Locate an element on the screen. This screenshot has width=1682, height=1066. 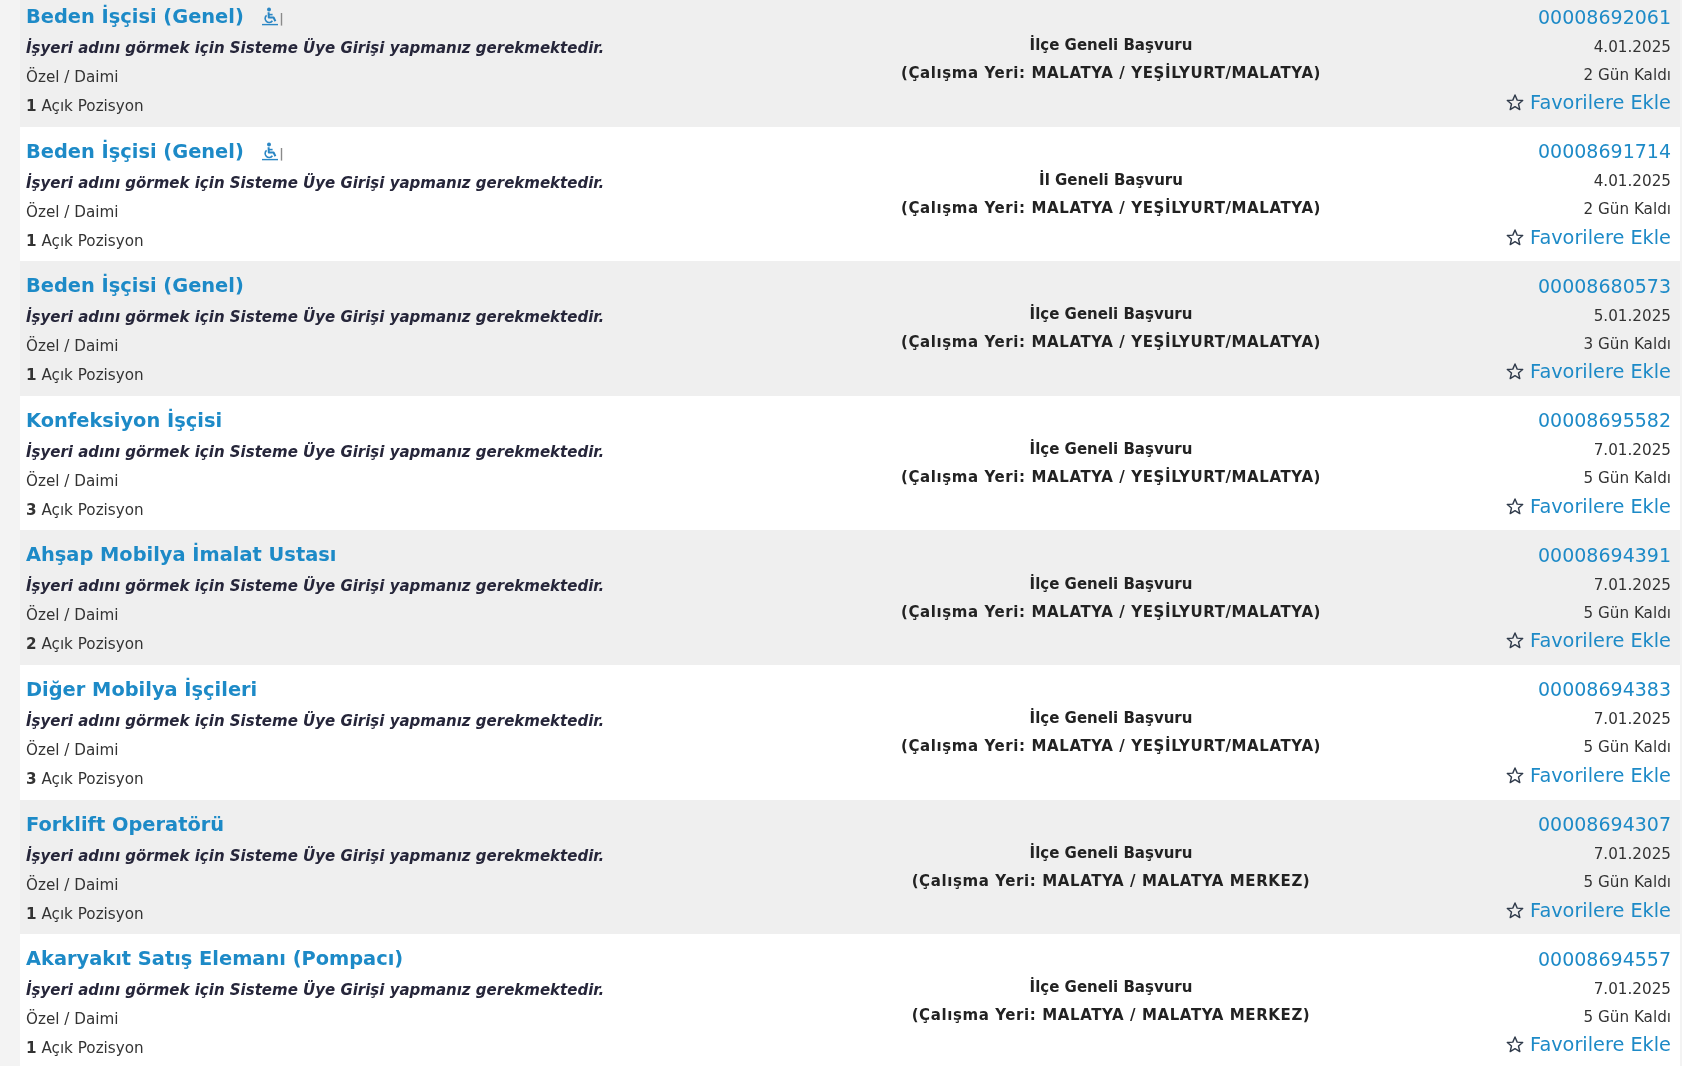
listing-date: 5.01.2025 is located at coordinates (1632, 316).